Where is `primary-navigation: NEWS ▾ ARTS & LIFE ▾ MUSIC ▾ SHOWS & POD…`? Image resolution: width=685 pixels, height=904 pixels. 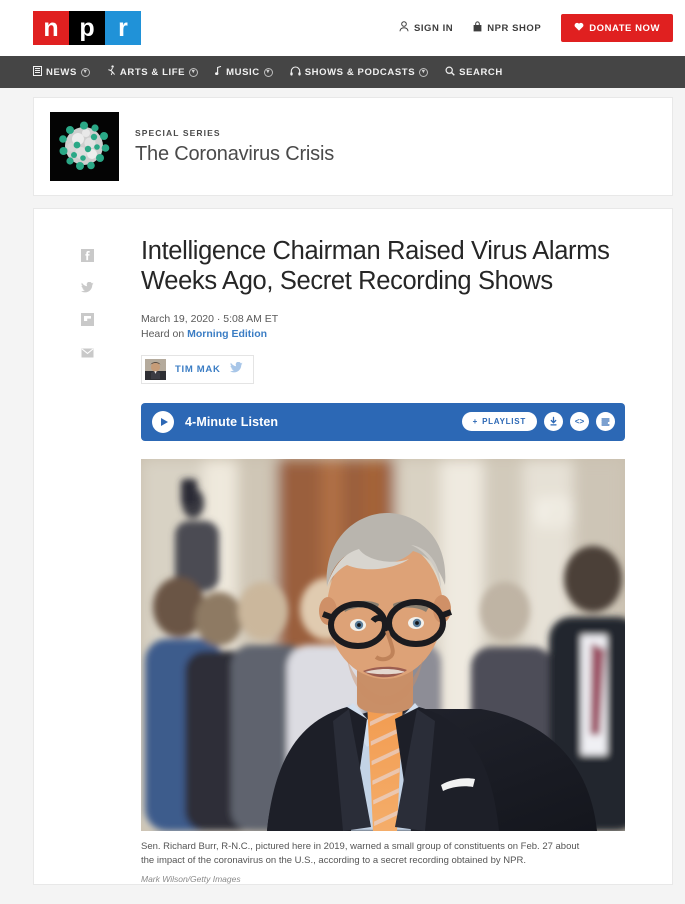
primary-navigation: NEWS ▾ ARTS & LIFE ▾ MUSIC ▾ SHOWS & POD… is located at coordinates (342, 72).